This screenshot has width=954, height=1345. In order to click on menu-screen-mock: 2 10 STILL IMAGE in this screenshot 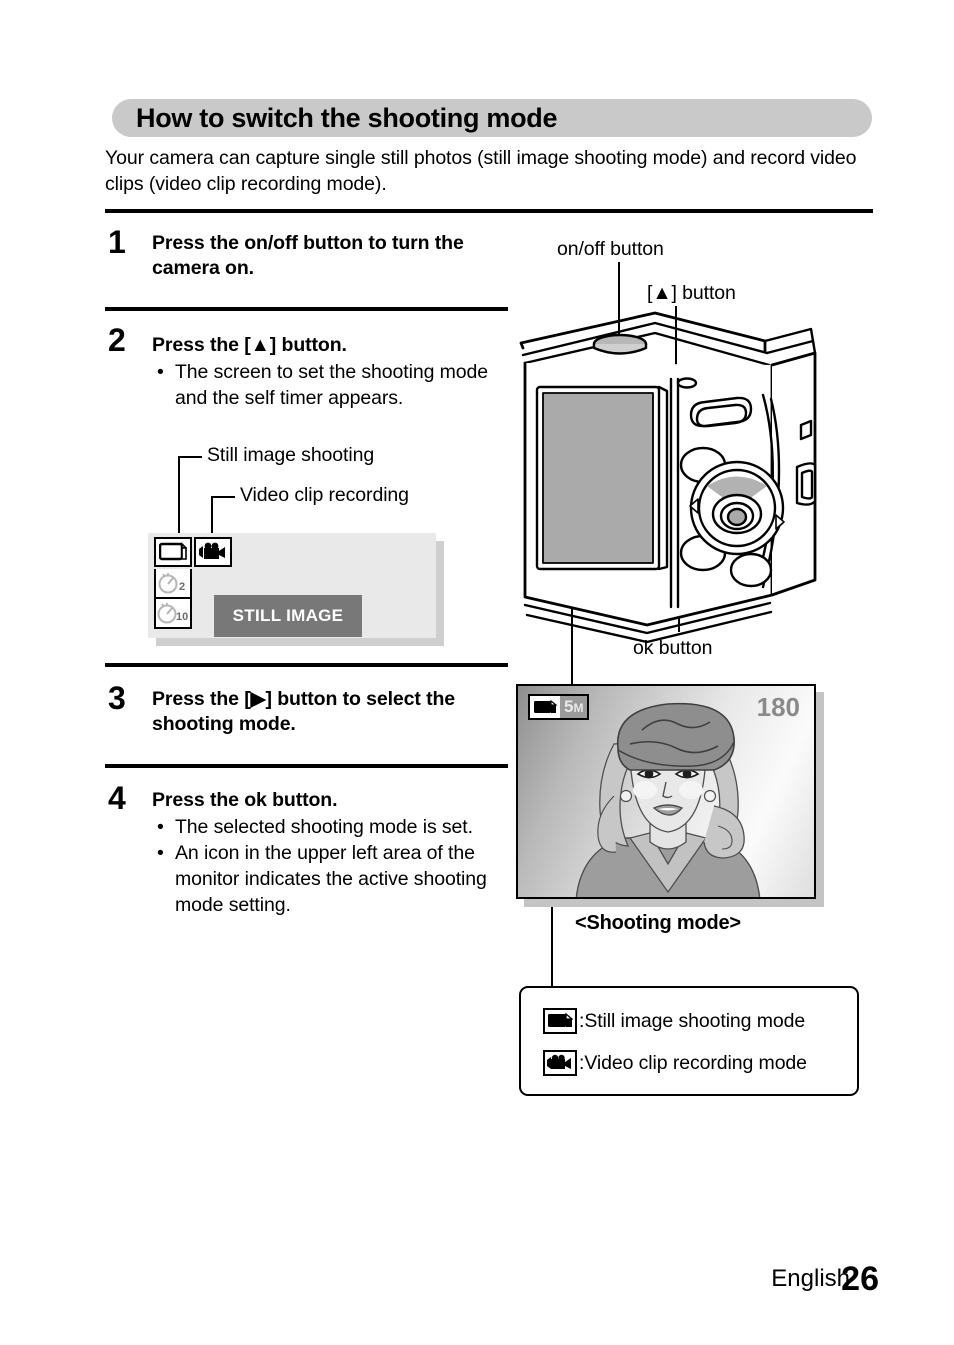, I will do `click(292, 585)`.